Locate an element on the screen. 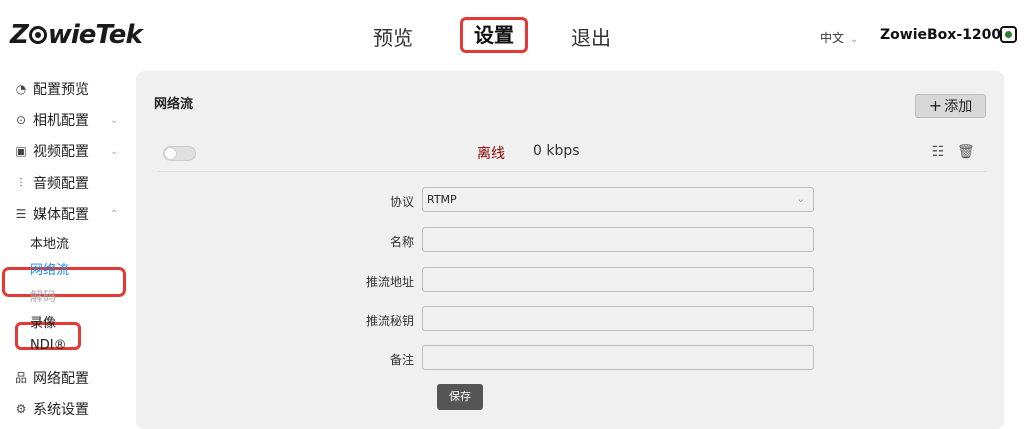 The image size is (1024, 429). add-button-label: 添加 is located at coordinates (958, 107).